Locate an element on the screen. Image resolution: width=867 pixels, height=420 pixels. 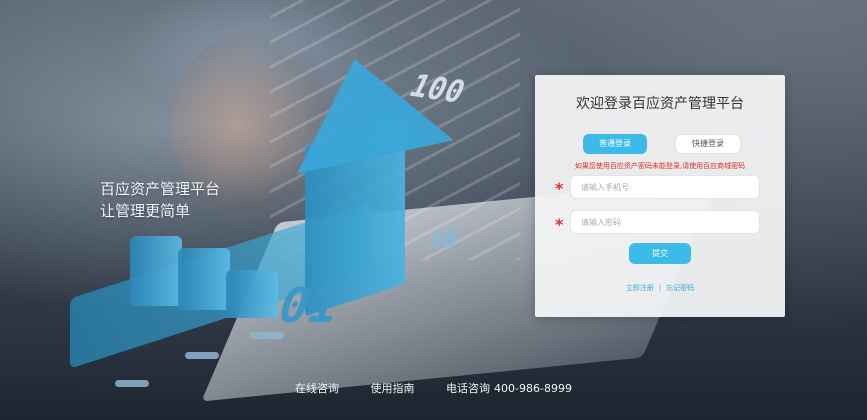
register-link: 立即注册 is located at coordinates (640, 288).